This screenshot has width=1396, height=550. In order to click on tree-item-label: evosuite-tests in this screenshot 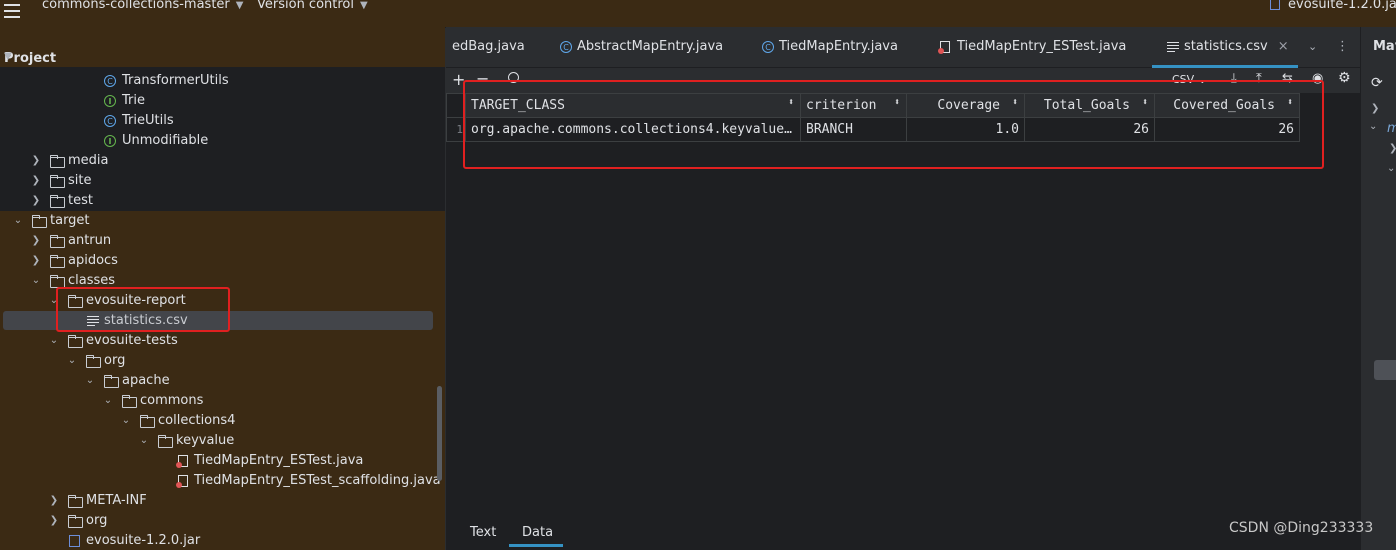, I will do `click(132, 340)`.